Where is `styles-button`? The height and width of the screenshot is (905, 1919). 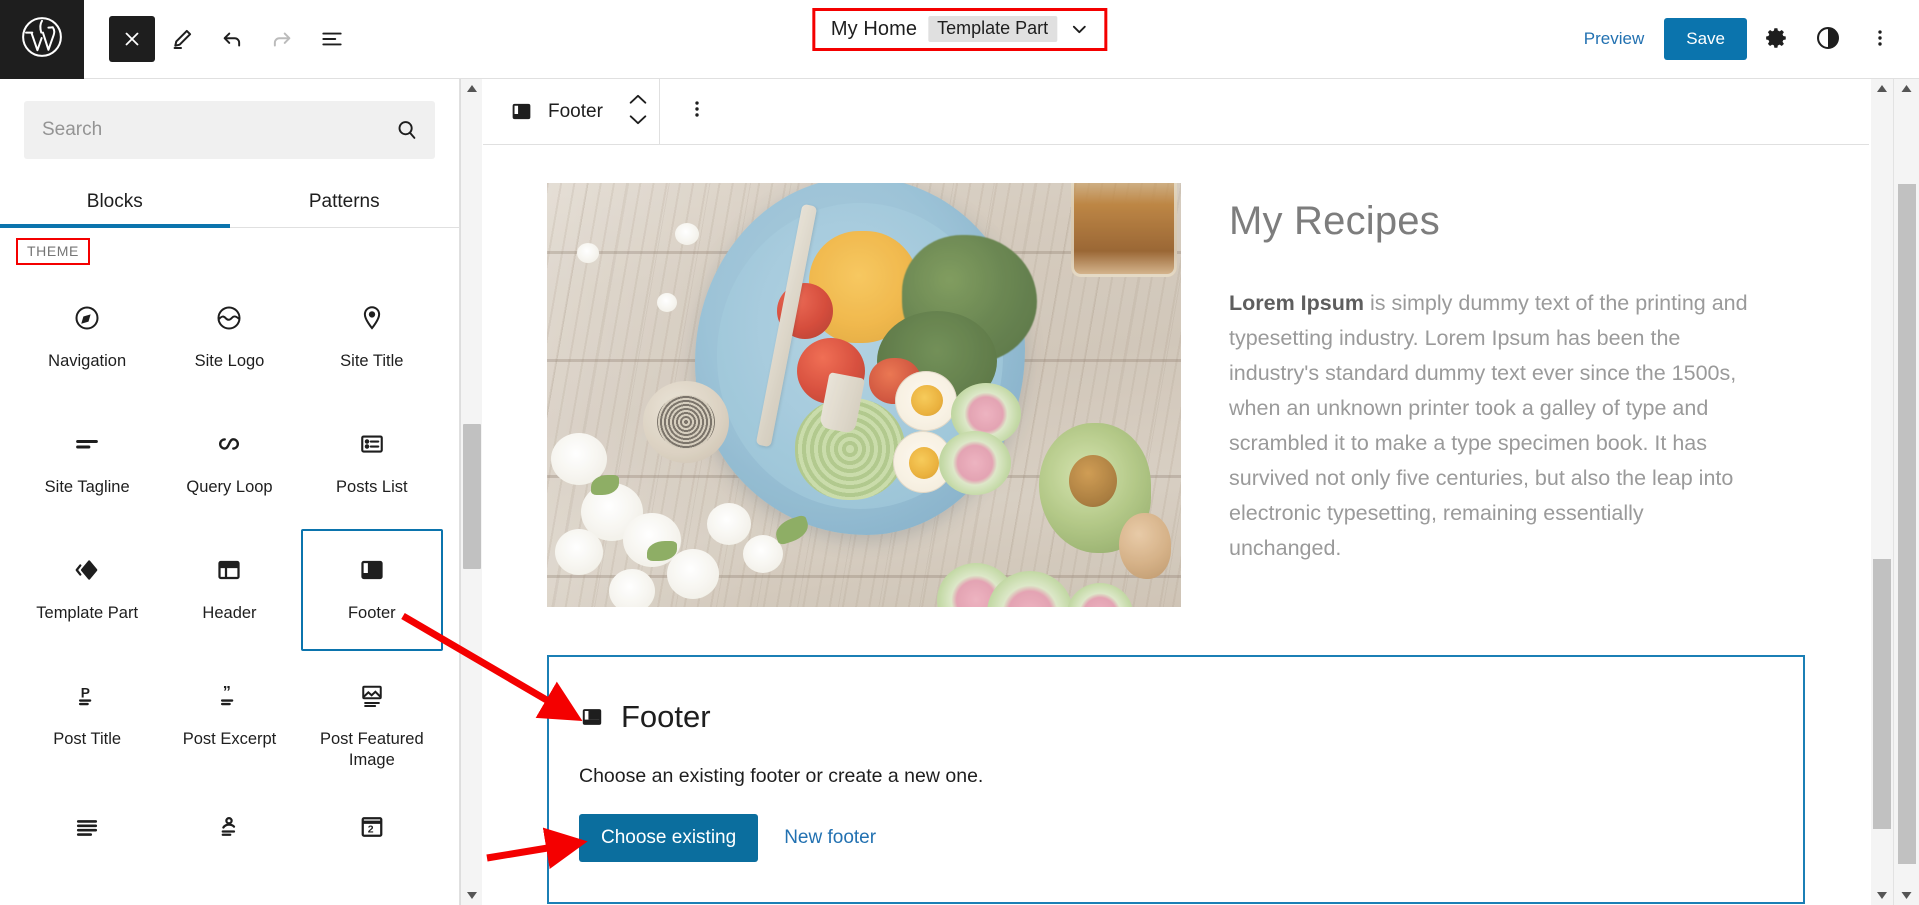
styles-button is located at coordinates (1828, 39).